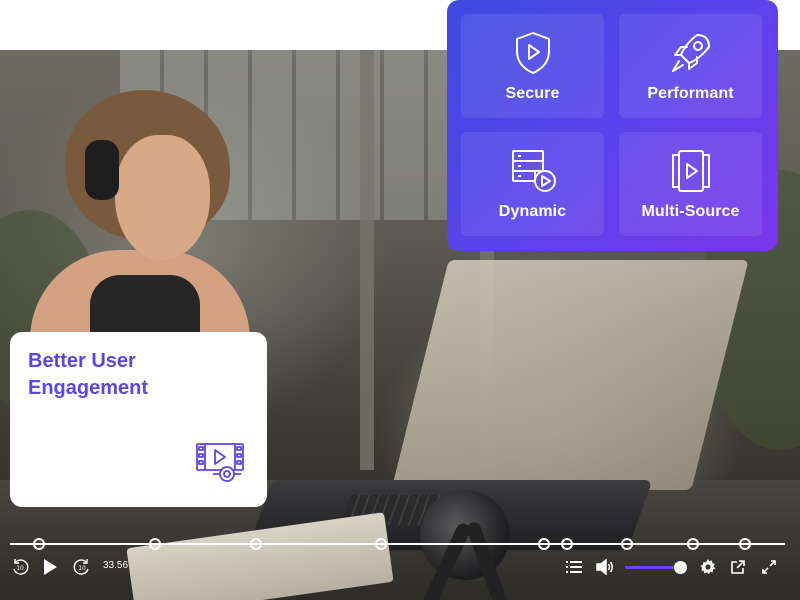 This screenshot has width=800, height=600. Describe the element at coordinates (162, 197) in the screenshot. I see `person-face` at that location.